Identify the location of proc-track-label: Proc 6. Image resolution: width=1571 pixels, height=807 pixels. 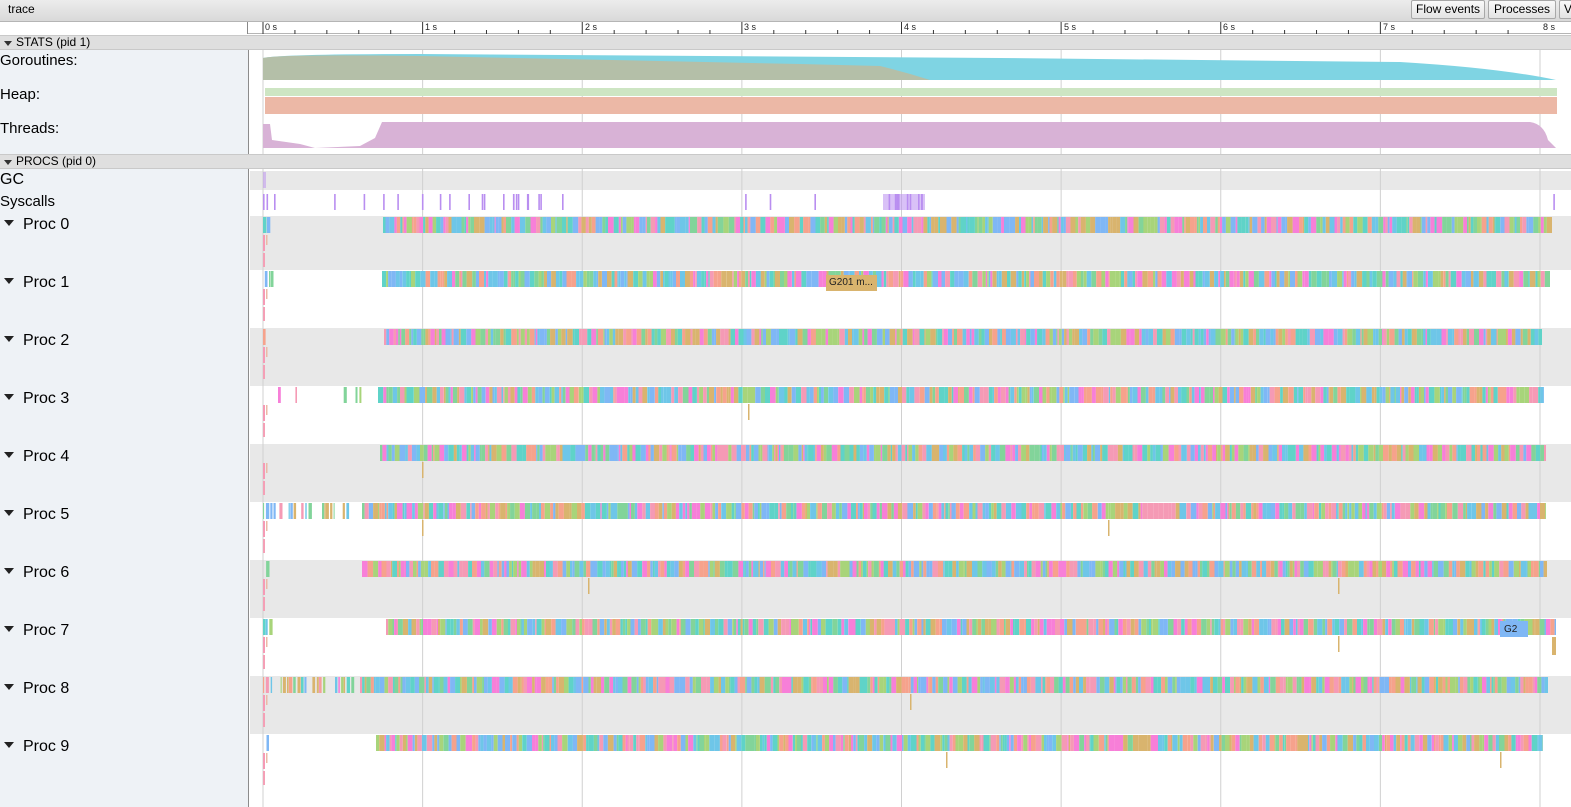
(36, 573).